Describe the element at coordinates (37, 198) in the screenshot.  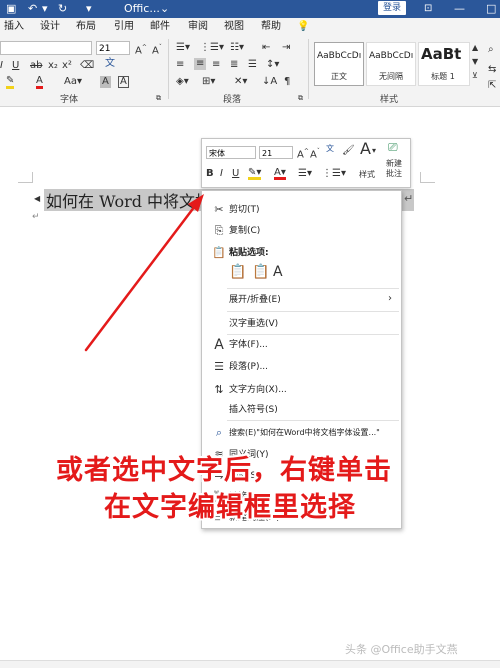
I see `paragraph-marker-icon: ◀` at that location.